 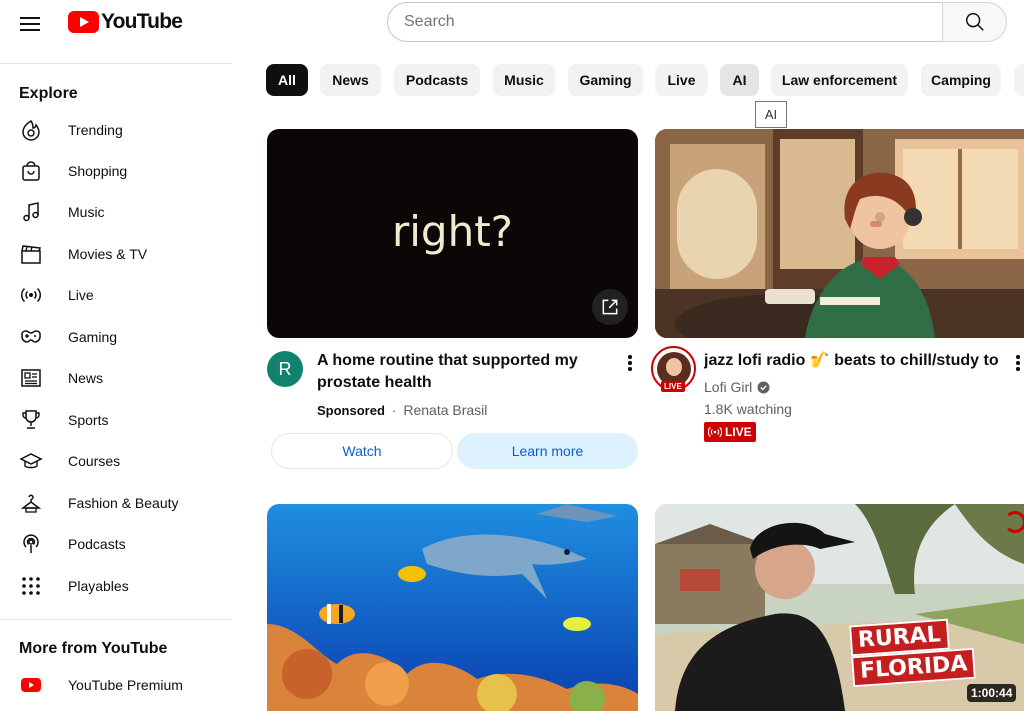 What do you see at coordinates (524, 80) in the screenshot?
I see `chip-music: Music` at bounding box center [524, 80].